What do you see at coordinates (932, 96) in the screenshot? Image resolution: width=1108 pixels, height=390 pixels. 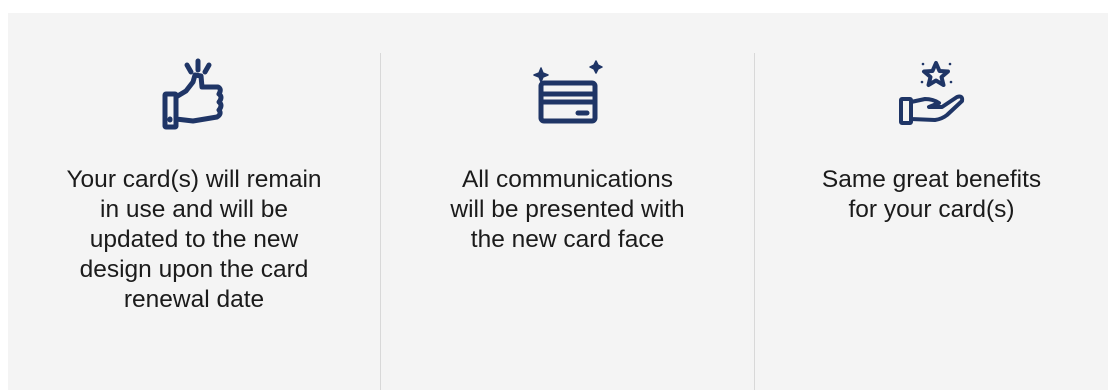 I see `hand-star-icon` at bounding box center [932, 96].